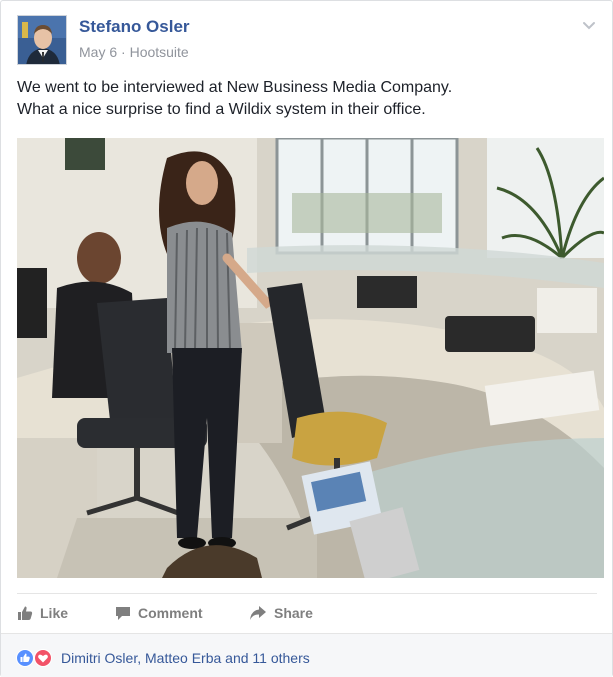 The width and height of the screenshot is (613, 677). Describe the element at coordinates (134, 27) in the screenshot. I see `author-name-link: Stefano Osler` at that location.